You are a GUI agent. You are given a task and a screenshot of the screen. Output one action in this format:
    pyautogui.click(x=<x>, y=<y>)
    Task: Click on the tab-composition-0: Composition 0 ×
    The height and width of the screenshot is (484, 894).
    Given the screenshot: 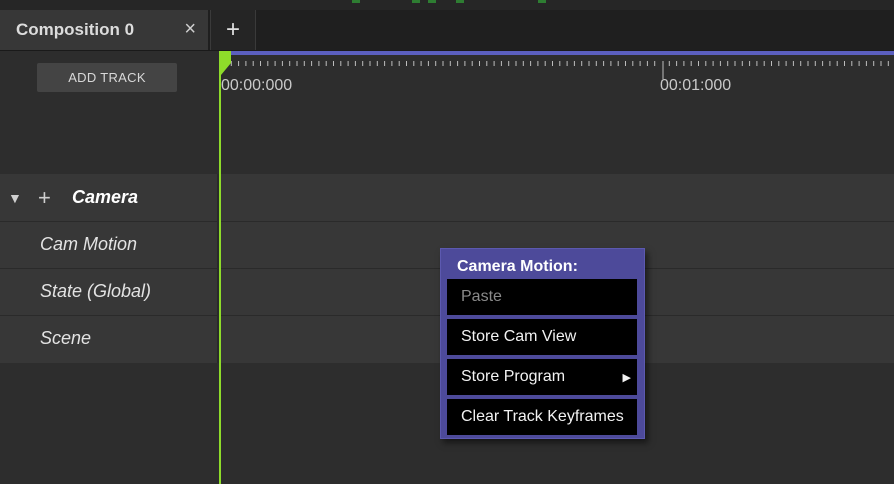 What is the action you would take?
    pyautogui.click(x=104, y=30)
    